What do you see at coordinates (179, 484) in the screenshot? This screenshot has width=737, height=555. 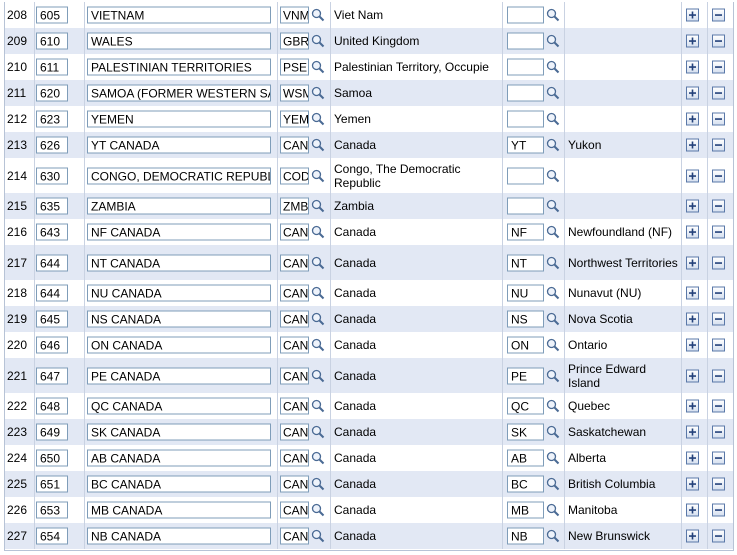 I see `description-input: BC CANADA` at bounding box center [179, 484].